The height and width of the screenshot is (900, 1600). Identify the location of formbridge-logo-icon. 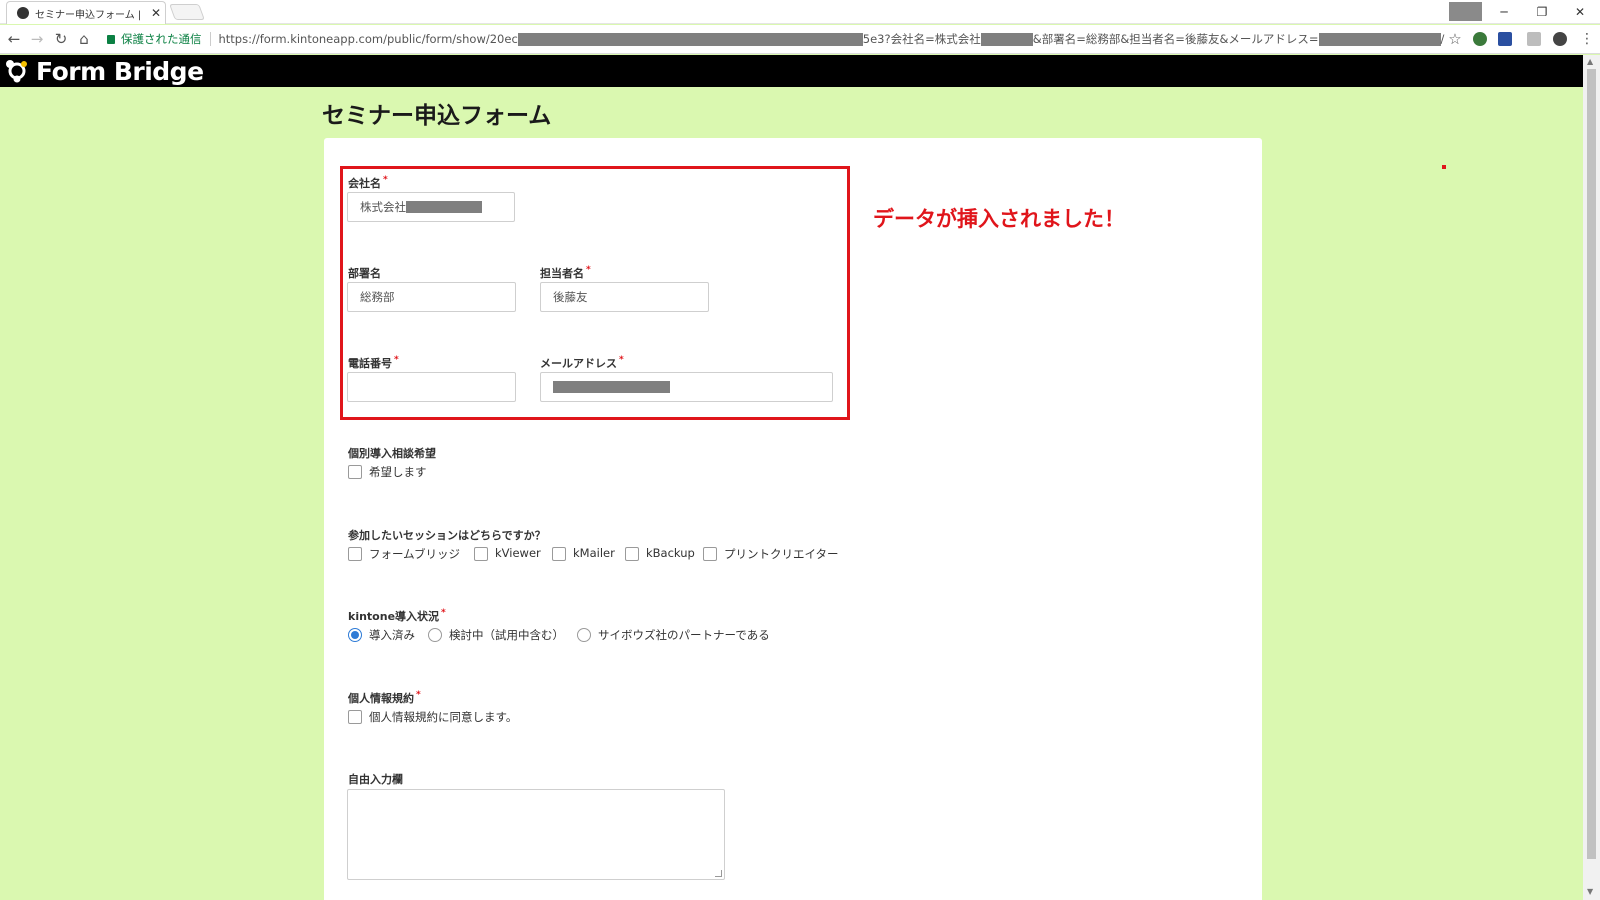
(17, 71).